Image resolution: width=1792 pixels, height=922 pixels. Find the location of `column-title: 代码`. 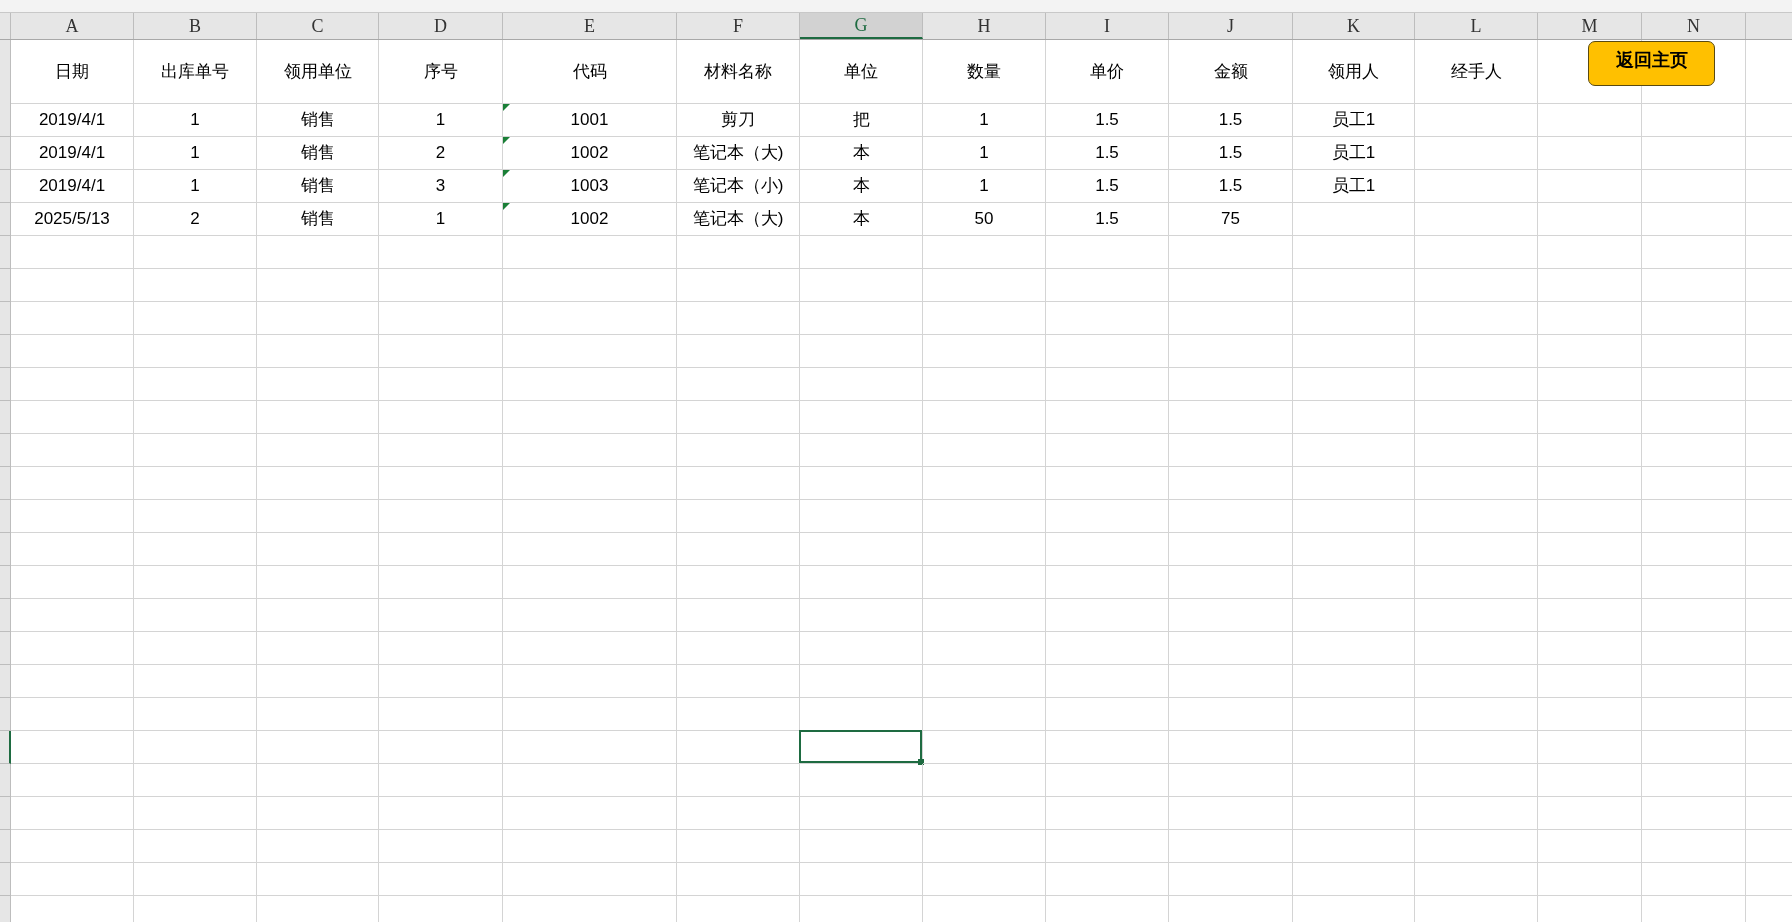

column-title: 代码 is located at coordinates (589, 71).